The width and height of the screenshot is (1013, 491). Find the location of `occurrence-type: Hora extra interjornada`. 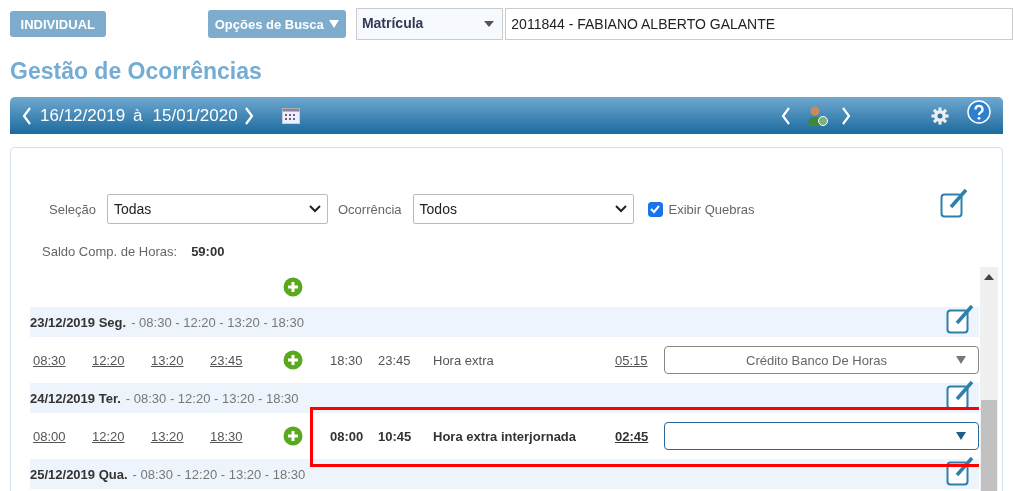

occurrence-type: Hora extra interjornada is located at coordinates (505, 436).